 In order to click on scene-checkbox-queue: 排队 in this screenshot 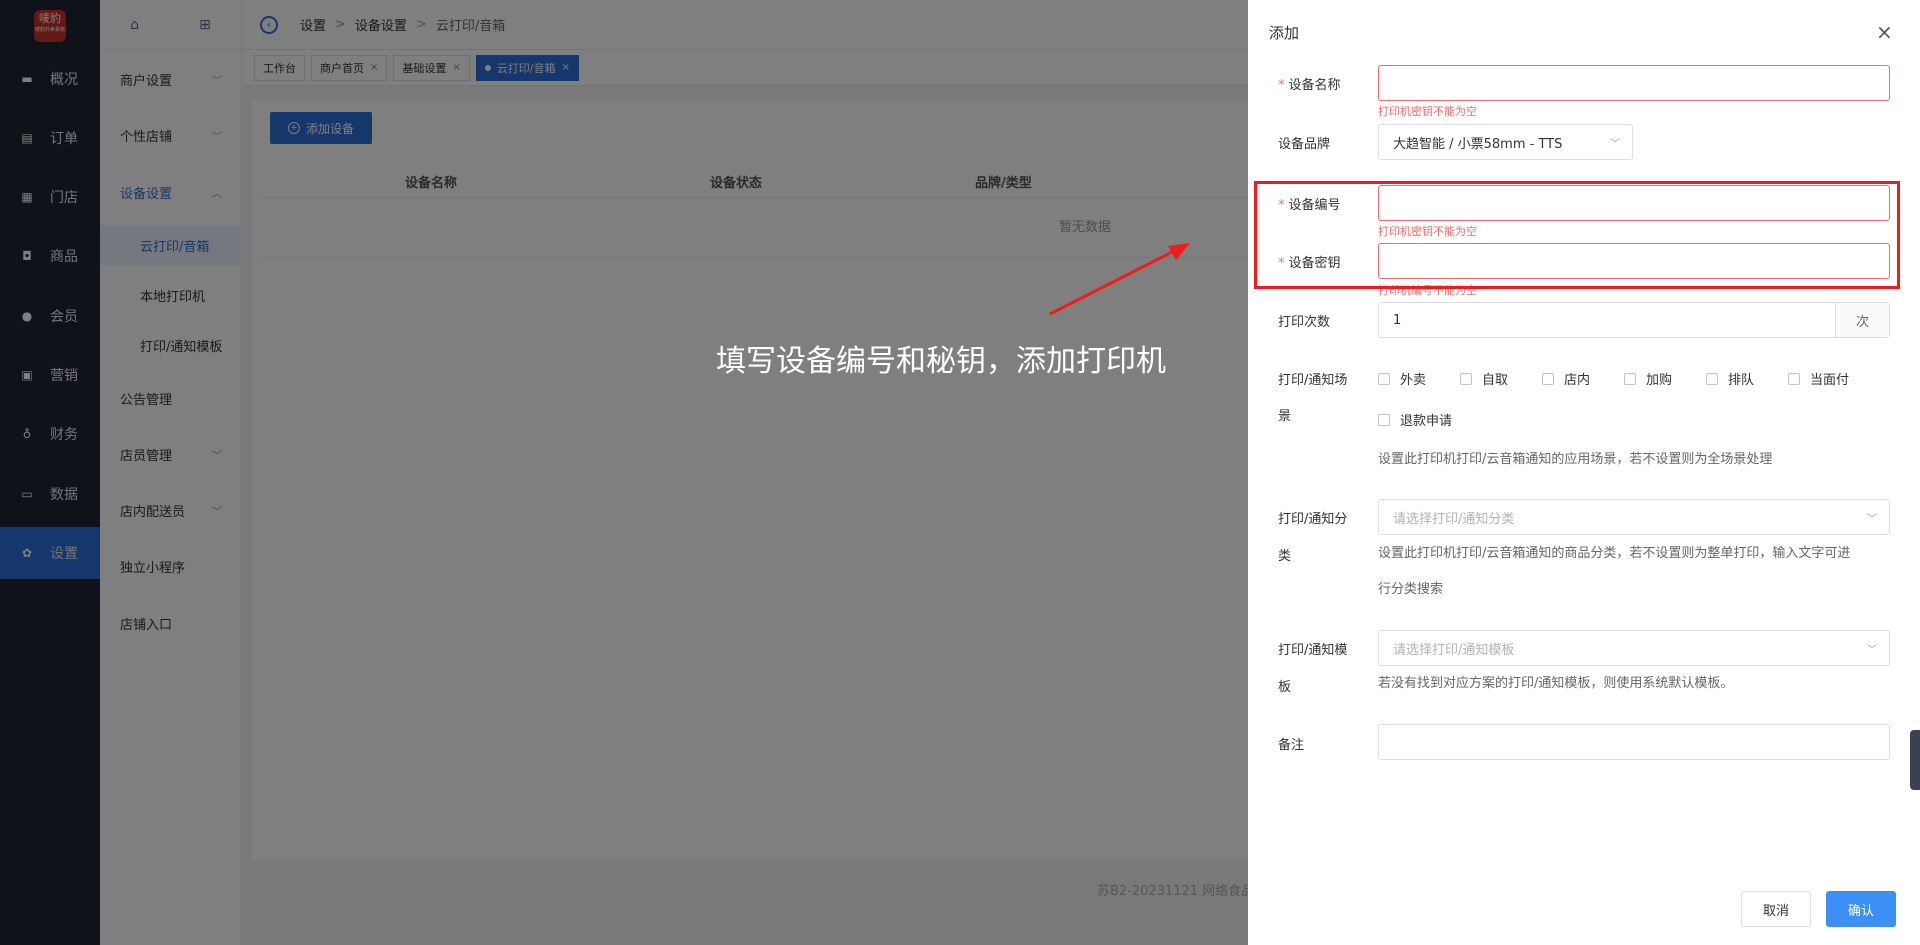, I will do `click(1730, 378)`.